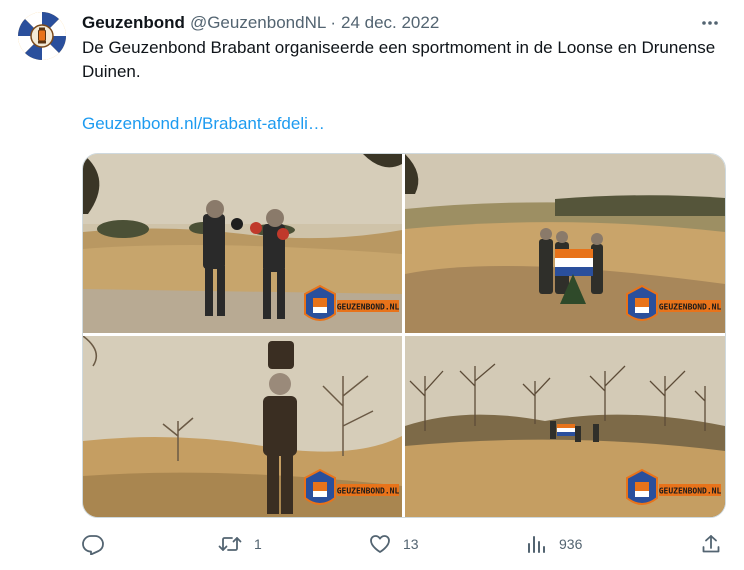  What do you see at coordinates (242, 426) in the screenshot?
I see `photo-lifting: GEUZENBOND.NL` at bounding box center [242, 426].